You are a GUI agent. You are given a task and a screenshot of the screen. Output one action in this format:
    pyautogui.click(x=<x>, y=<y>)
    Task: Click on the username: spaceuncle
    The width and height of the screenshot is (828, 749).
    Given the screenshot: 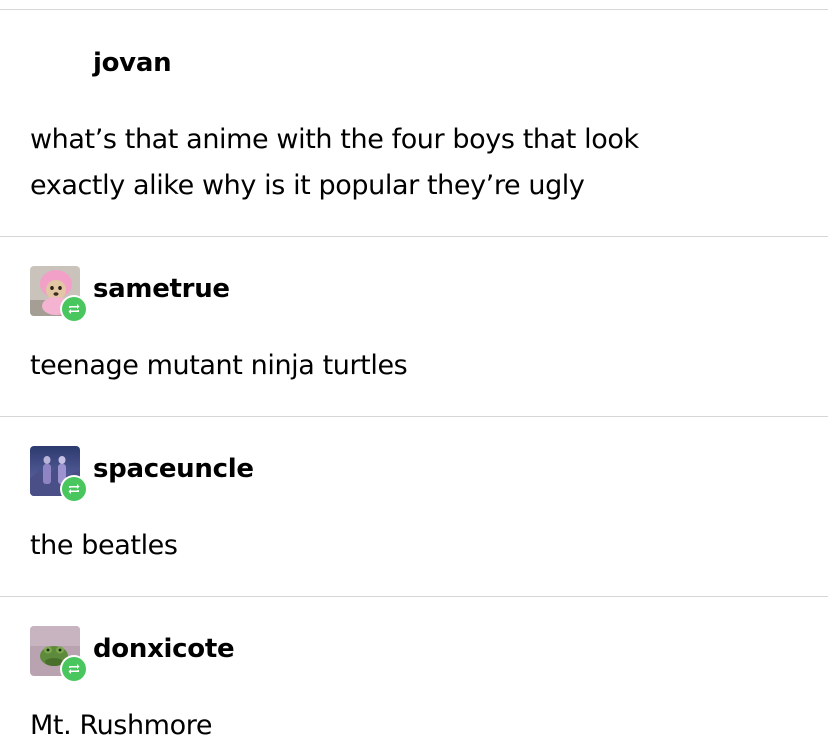 What is the action you would take?
    pyautogui.click(x=173, y=469)
    